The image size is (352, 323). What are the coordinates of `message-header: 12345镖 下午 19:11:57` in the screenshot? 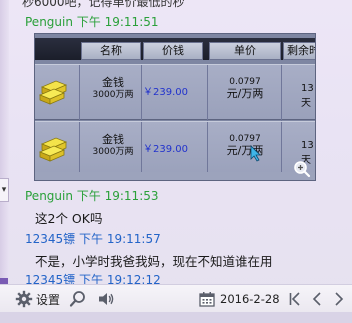 It's located at (93, 238).